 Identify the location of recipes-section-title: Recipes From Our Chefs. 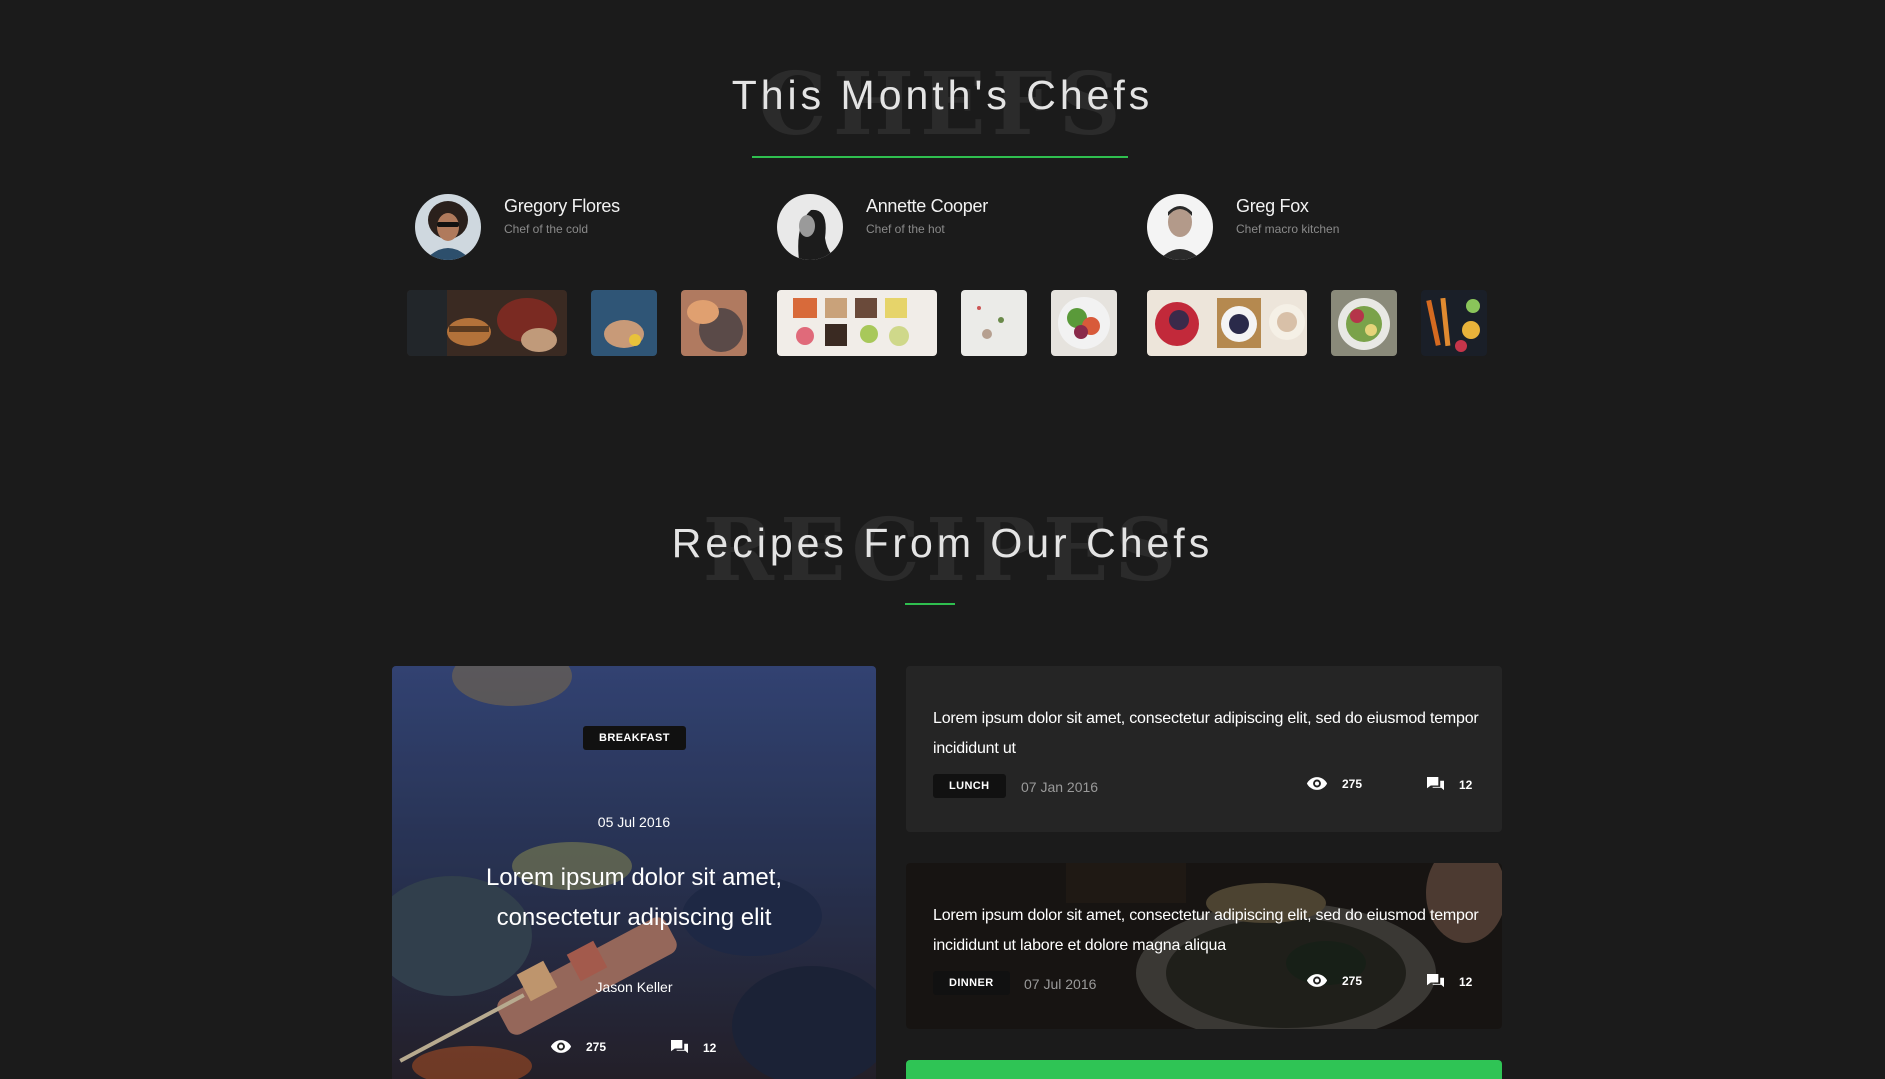
(942, 543).